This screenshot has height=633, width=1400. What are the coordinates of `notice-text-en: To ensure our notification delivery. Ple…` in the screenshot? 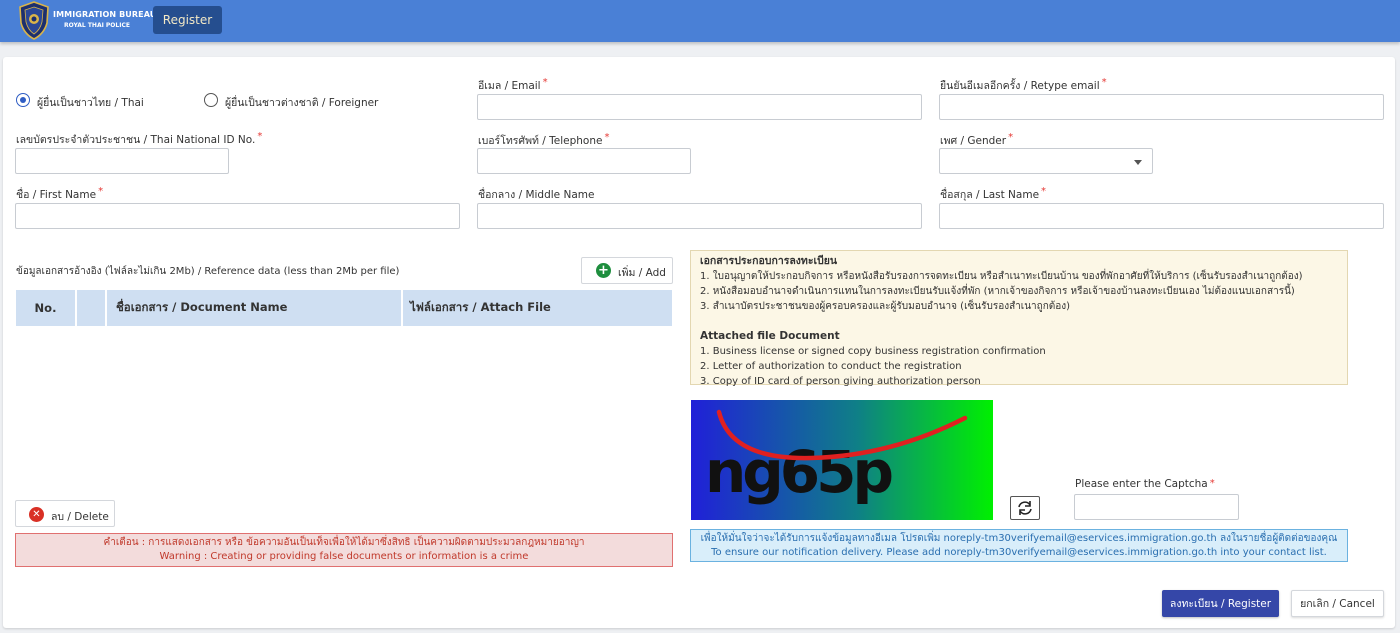 It's located at (1019, 552).